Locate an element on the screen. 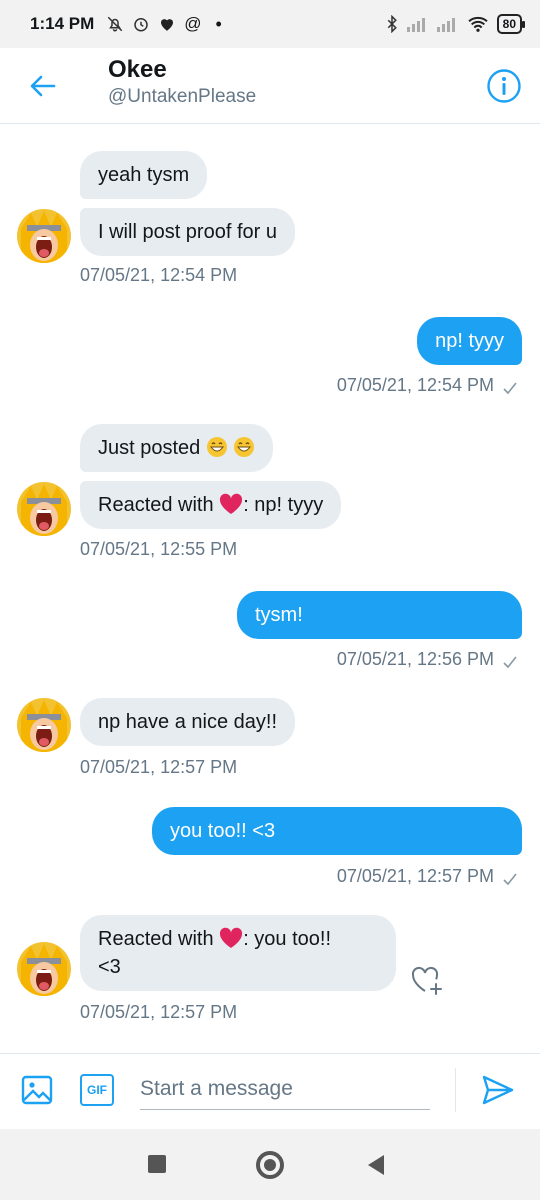  conversation-header: Okee @UntakenPlease is located at coordinates (270, 86).